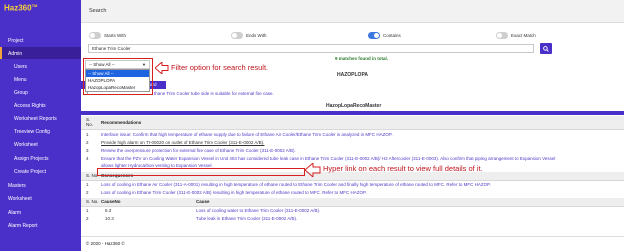 The width and height of the screenshot is (624, 252). I want to click on app-logo: Haz360TM, so click(20, 8).